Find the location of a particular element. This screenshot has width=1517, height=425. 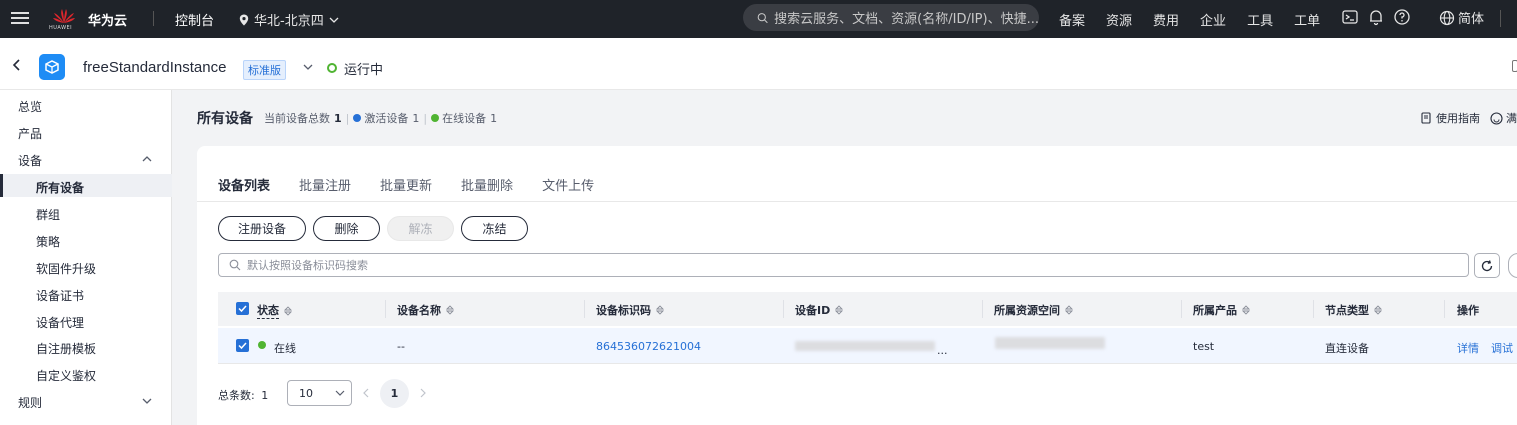

header-status: 状态 is located at coordinates (275, 310).